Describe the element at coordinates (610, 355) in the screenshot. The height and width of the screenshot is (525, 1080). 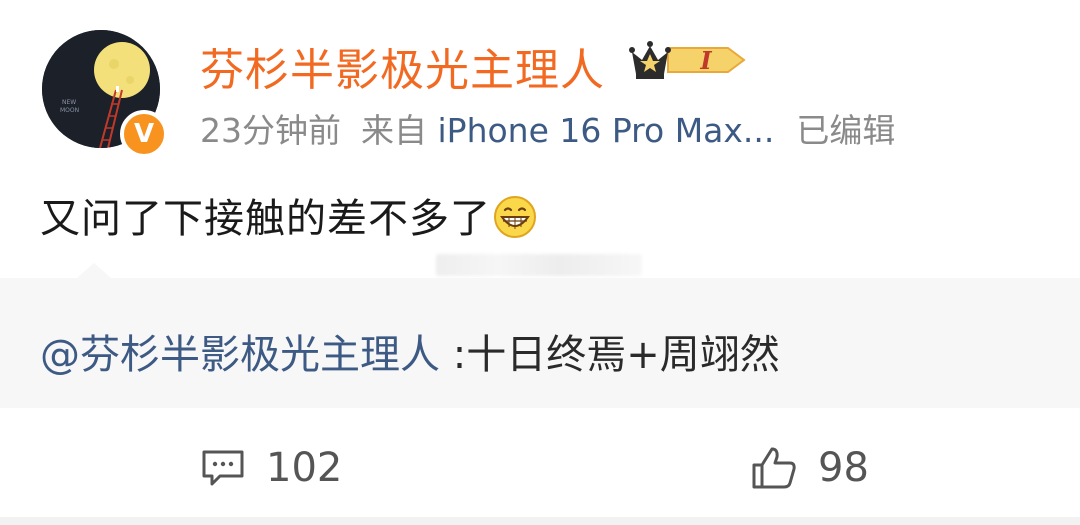
I see `repost-body: :十日终焉+周翊然` at that location.